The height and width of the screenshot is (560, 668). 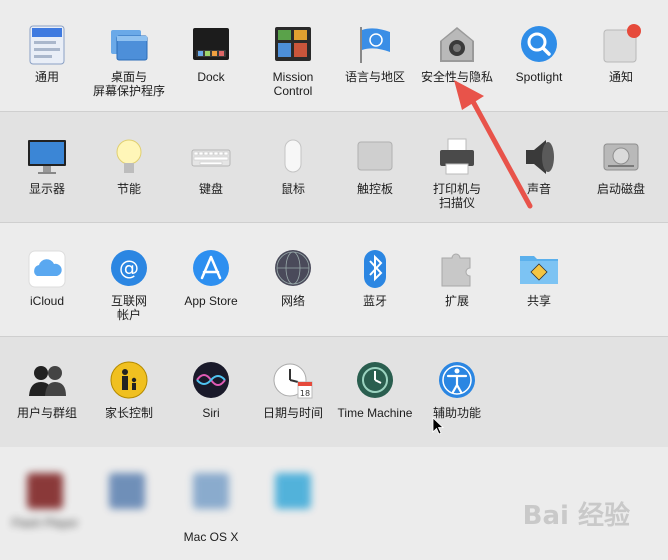 What do you see at coordinates (293, 381) in the screenshot?
I see `date-time-icon: 18` at bounding box center [293, 381].